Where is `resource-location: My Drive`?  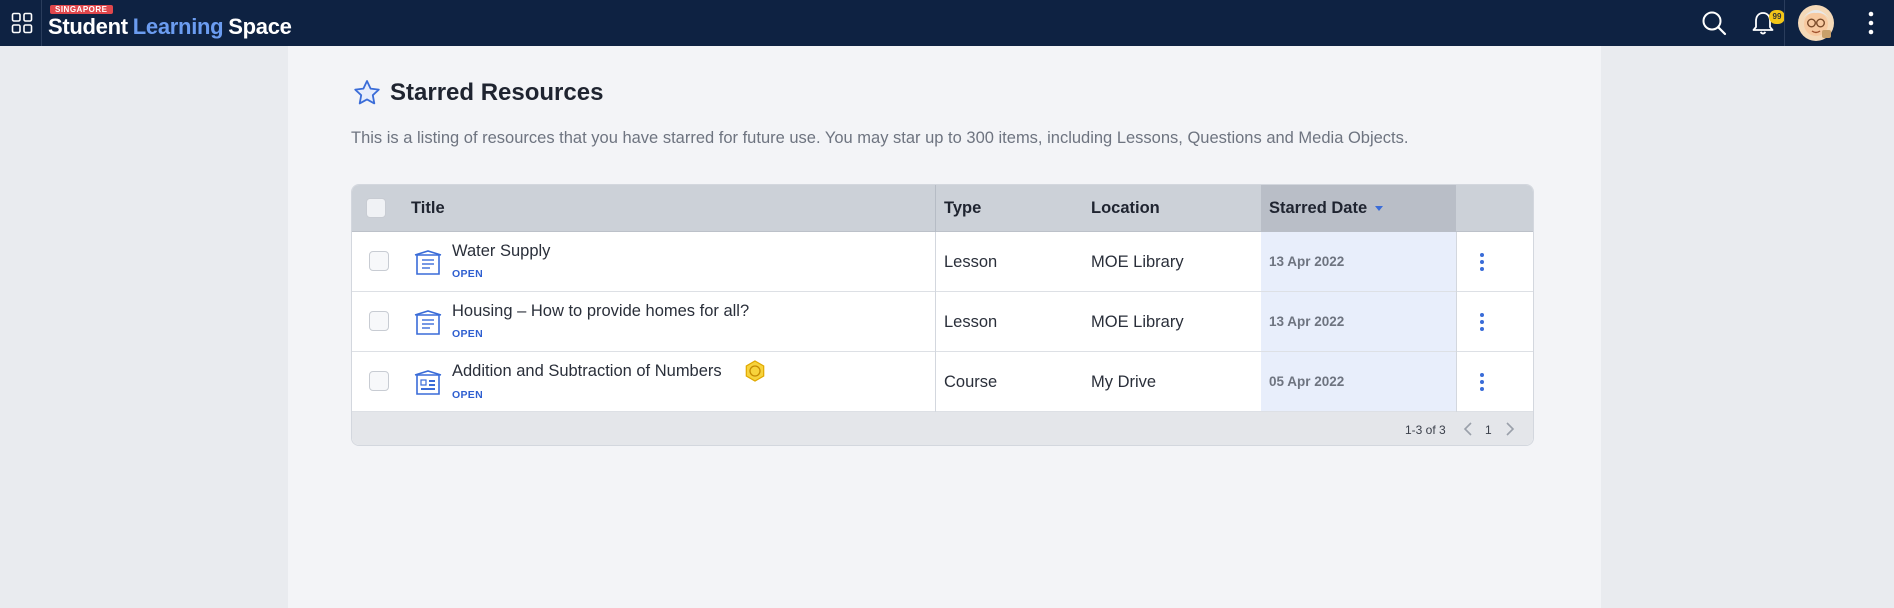 resource-location: My Drive is located at coordinates (1124, 382).